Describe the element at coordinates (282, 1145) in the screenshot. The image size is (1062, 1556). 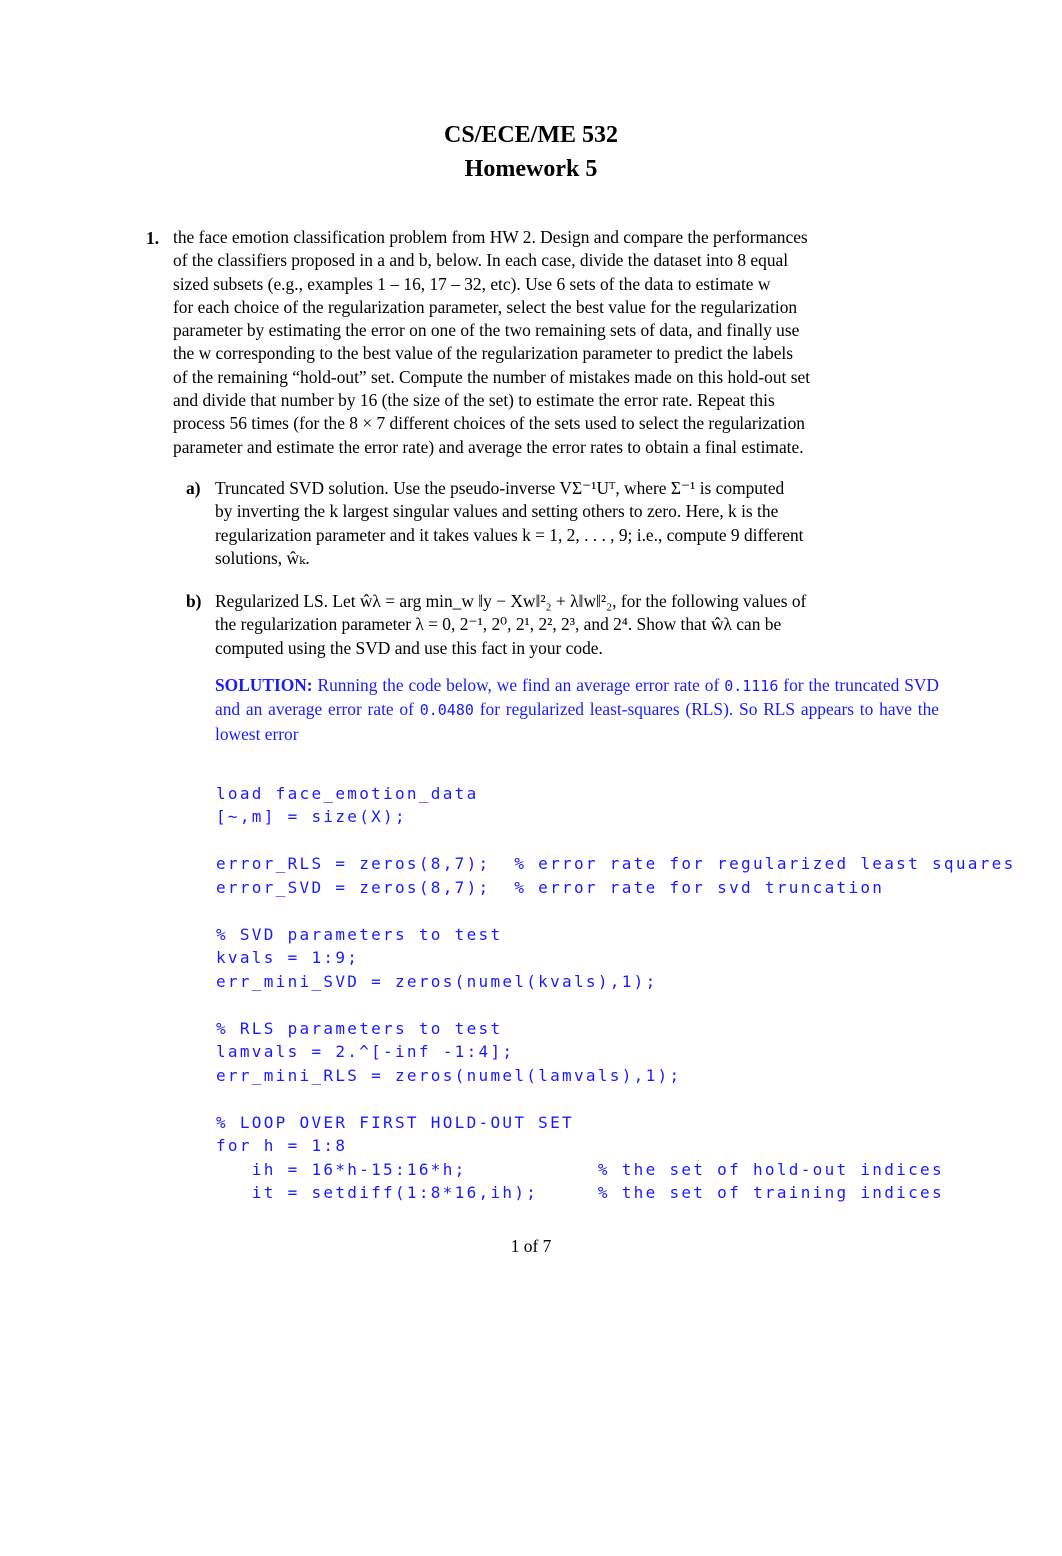
I see `code-line: for h = 1:8` at that location.